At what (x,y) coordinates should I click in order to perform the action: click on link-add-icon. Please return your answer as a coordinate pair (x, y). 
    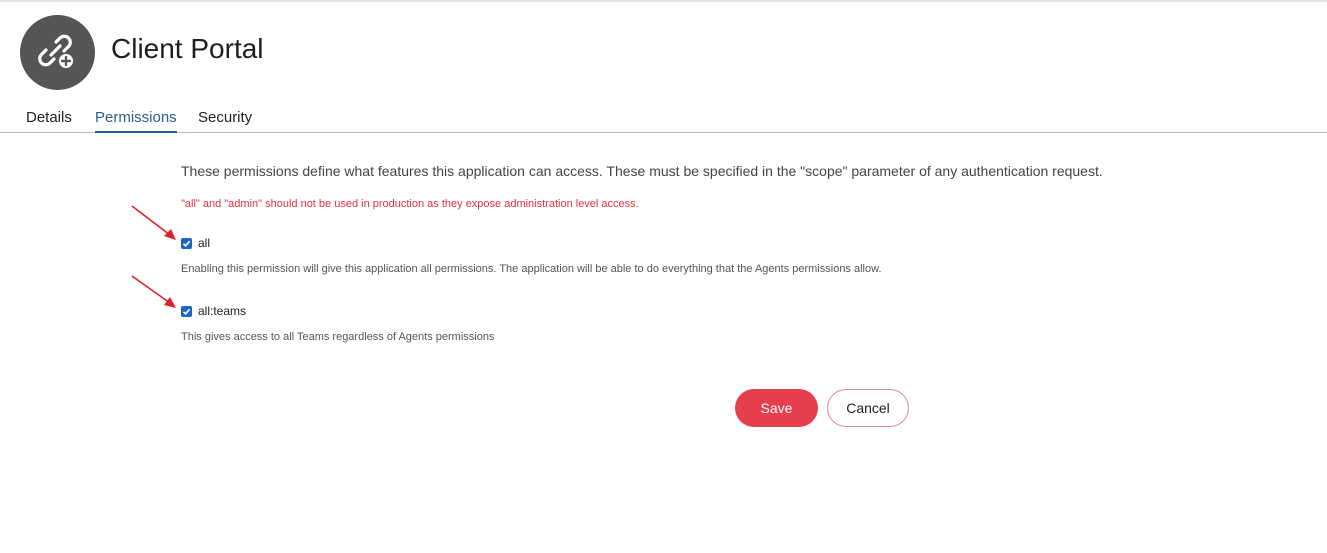
    Looking at the image, I should click on (55, 51).